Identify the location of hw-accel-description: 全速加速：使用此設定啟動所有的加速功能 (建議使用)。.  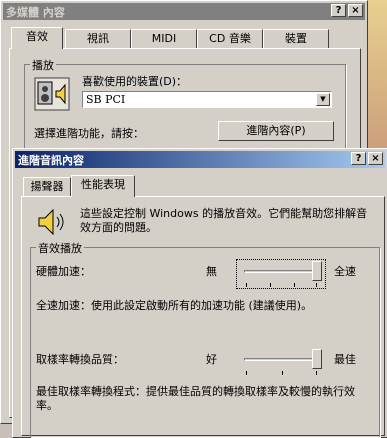
(174, 305).